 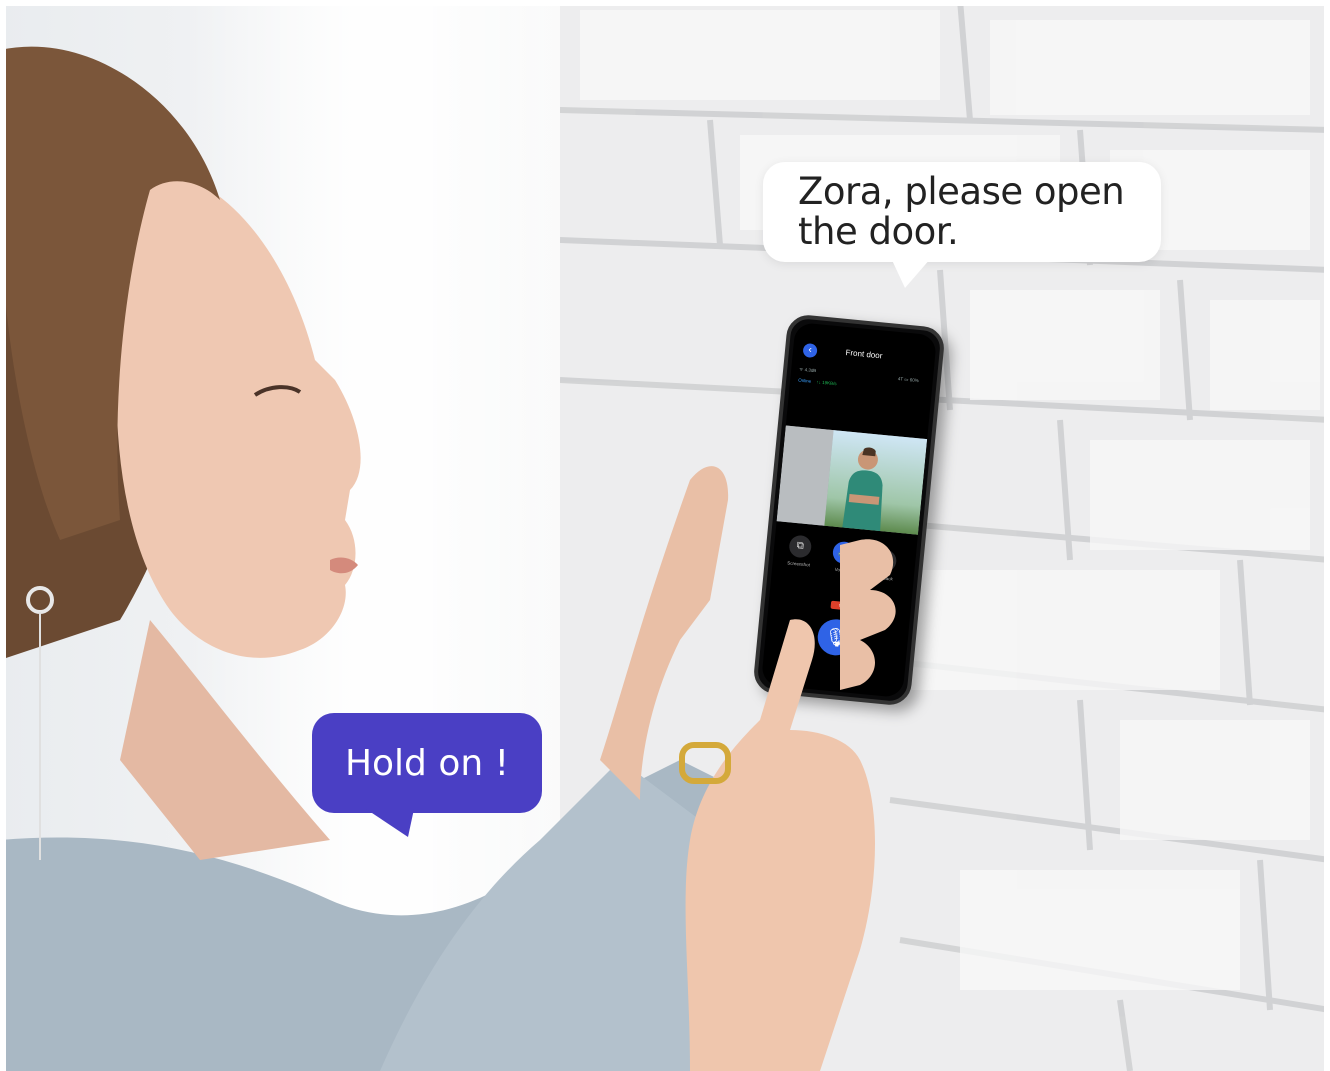 I want to click on online-status: Online, so click(x=804, y=380).